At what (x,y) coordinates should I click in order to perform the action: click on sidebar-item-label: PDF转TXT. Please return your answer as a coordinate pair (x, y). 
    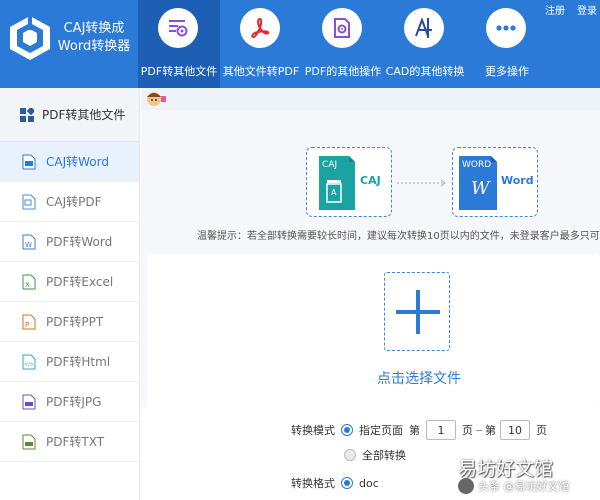
    Looking at the image, I should click on (75, 442).